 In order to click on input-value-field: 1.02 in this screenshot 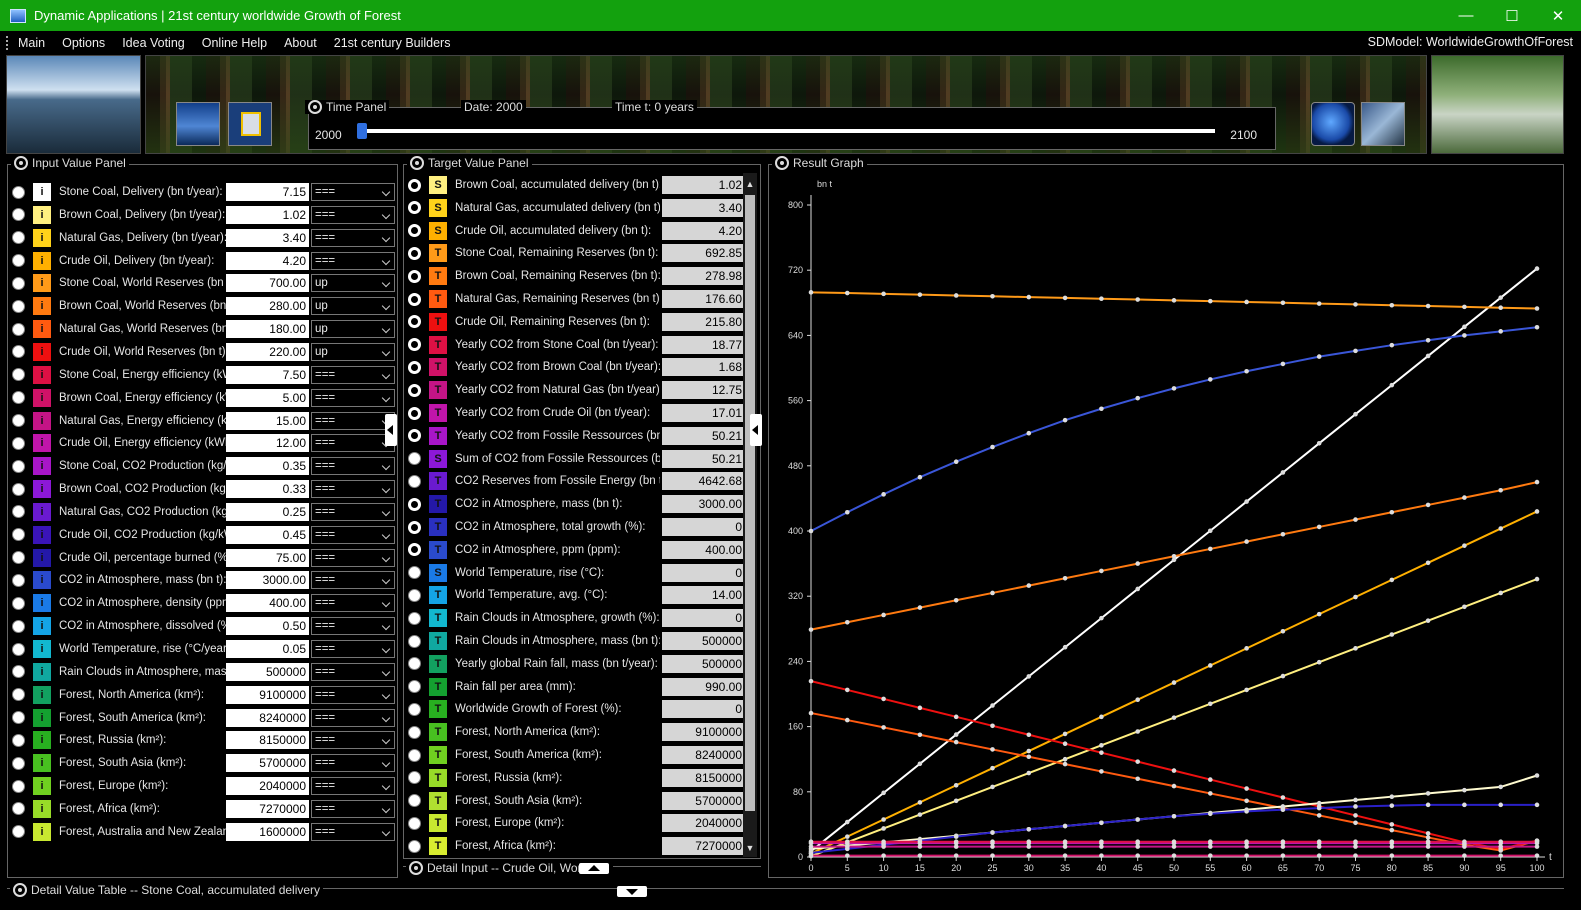, I will do `click(267, 214)`.